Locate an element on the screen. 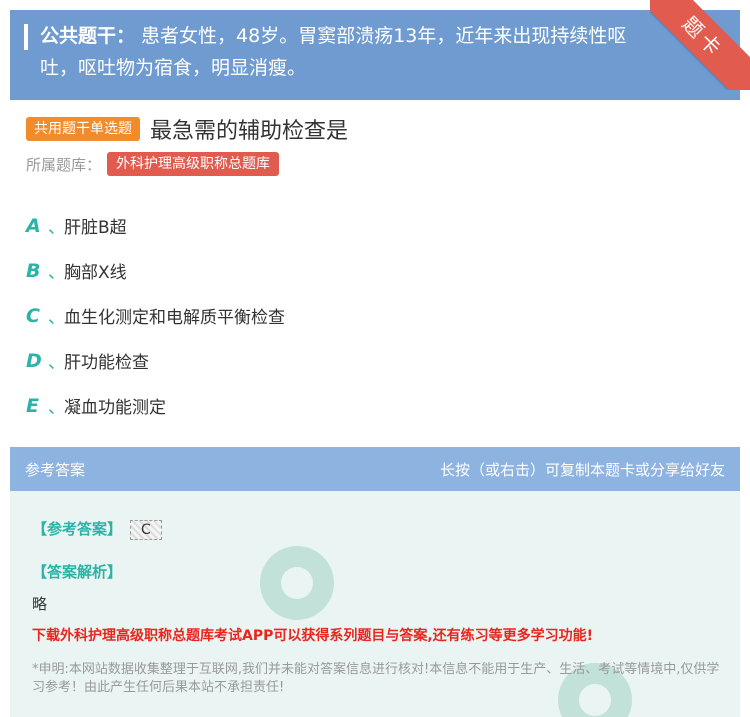 This screenshot has width=750, height=717. option-c: C 、 血生化测定和电解质平衡检查 is located at coordinates (376, 315).